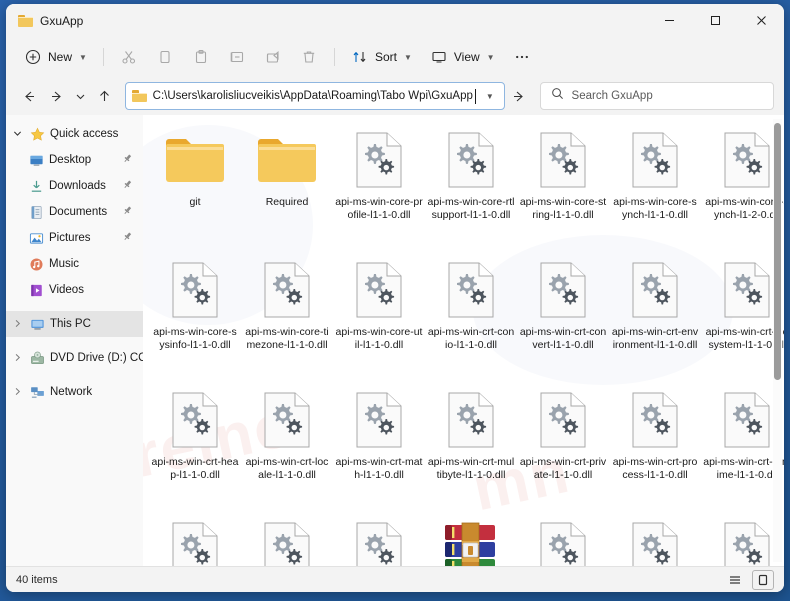 This screenshot has height=601, width=790. Describe the element at coordinates (379, 316) in the screenshot. I see `file-item: api-ms-win-core-util-l1-1-0.dll` at that location.